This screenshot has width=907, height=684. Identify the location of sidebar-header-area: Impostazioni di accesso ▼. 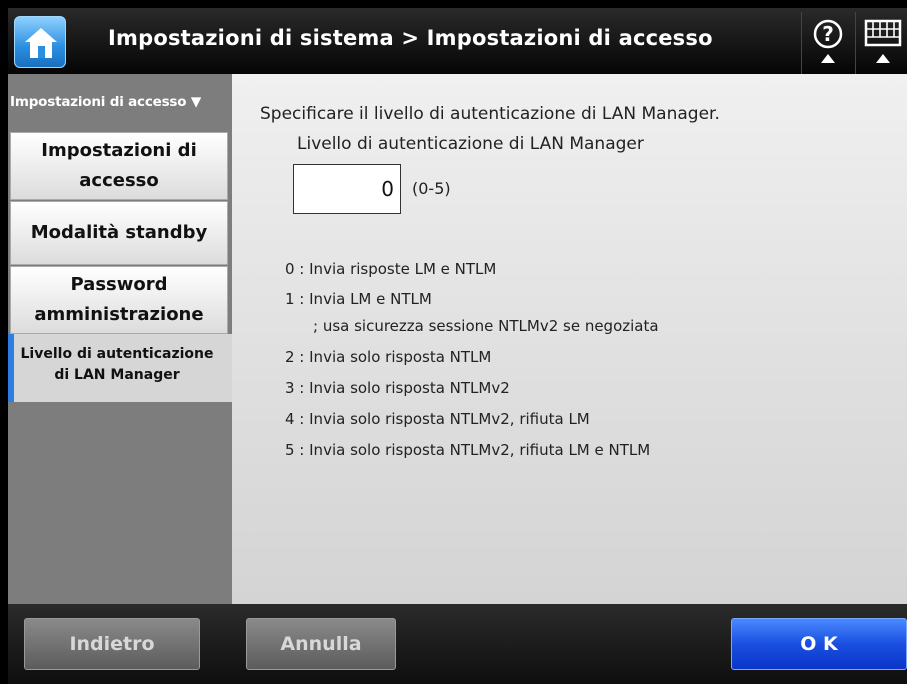
(120, 103).